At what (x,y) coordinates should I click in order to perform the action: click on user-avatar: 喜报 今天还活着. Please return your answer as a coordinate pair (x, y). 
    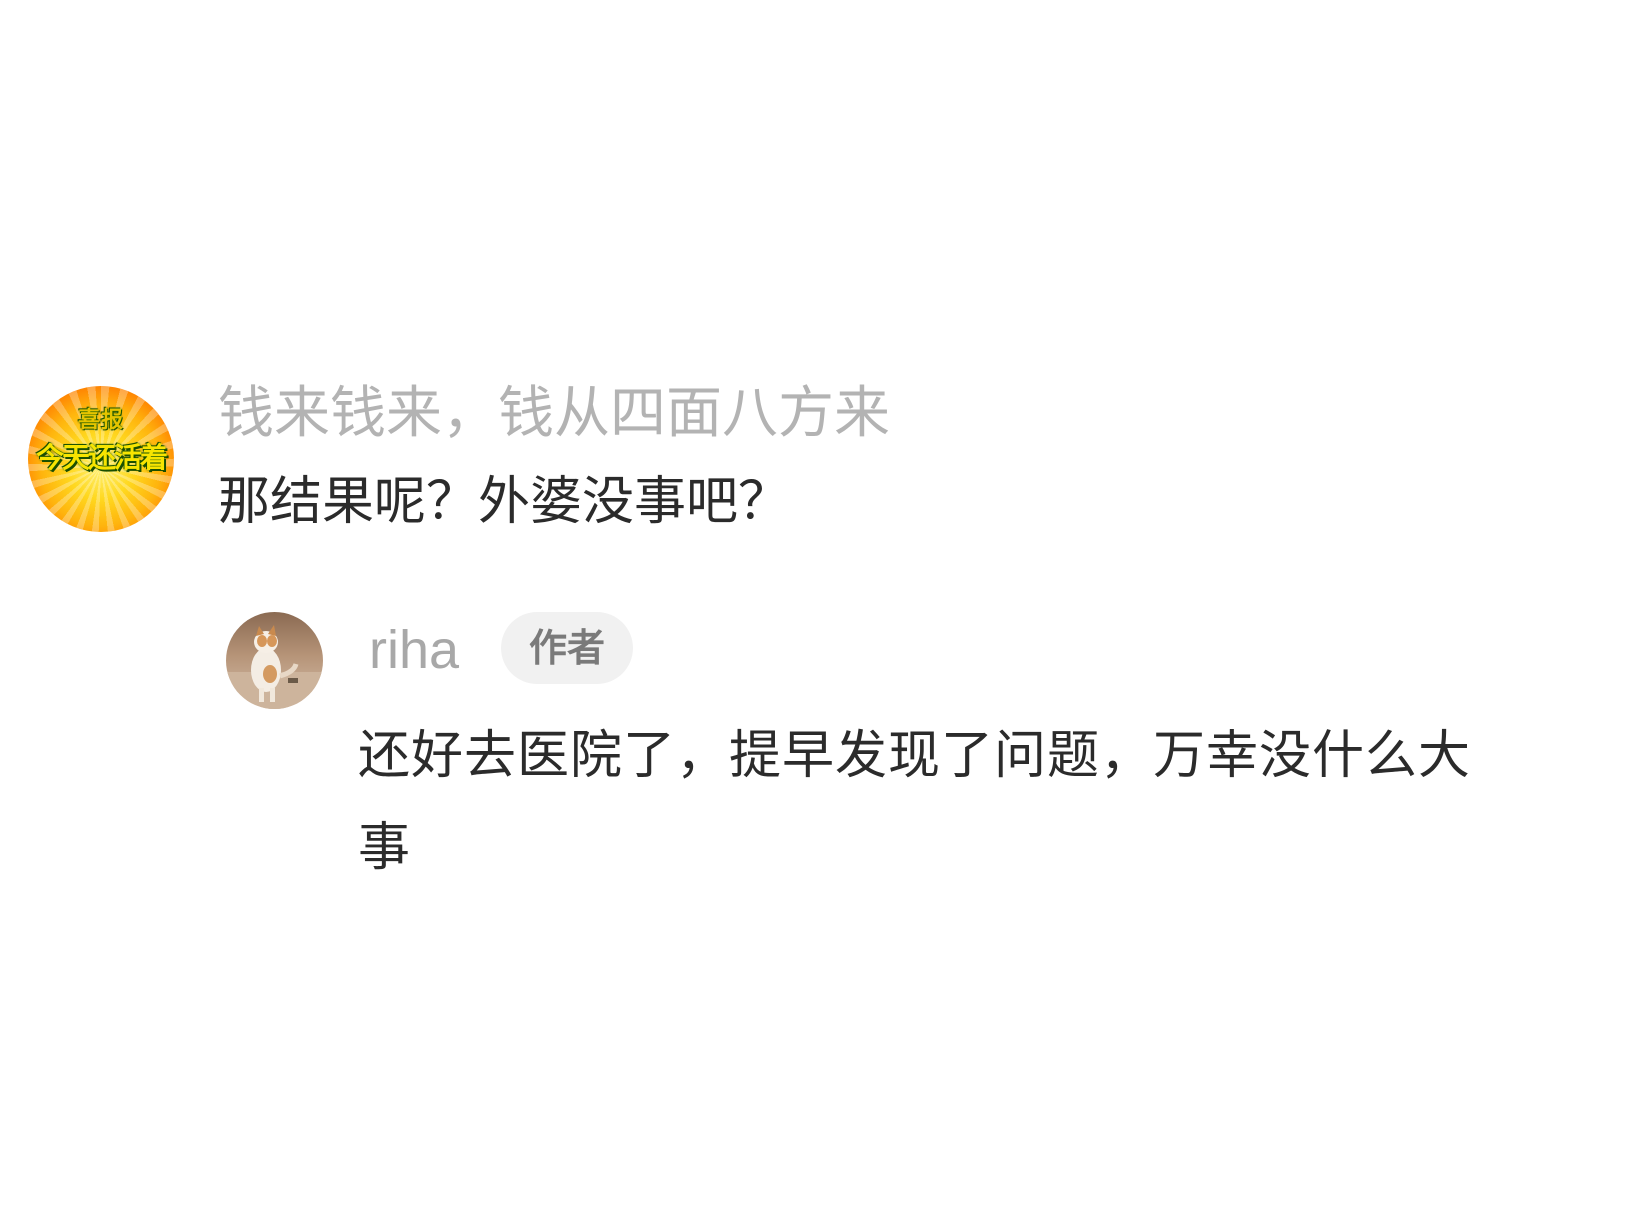
    Looking at the image, I should click on (101, 459).